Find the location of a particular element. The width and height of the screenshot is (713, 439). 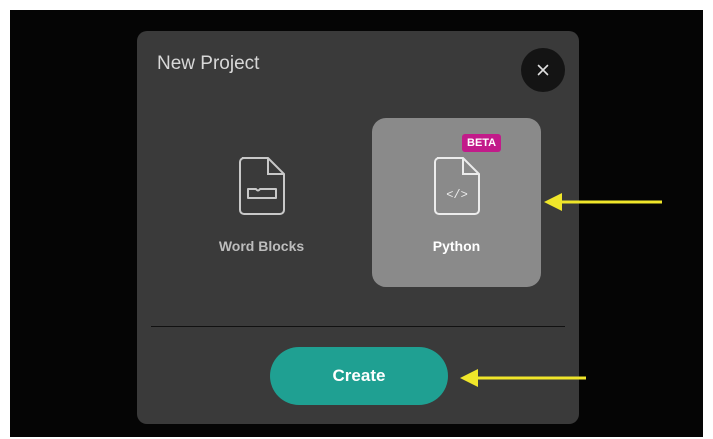

option-word-blocks: Word Blocks is located at coordinates (261, 202).